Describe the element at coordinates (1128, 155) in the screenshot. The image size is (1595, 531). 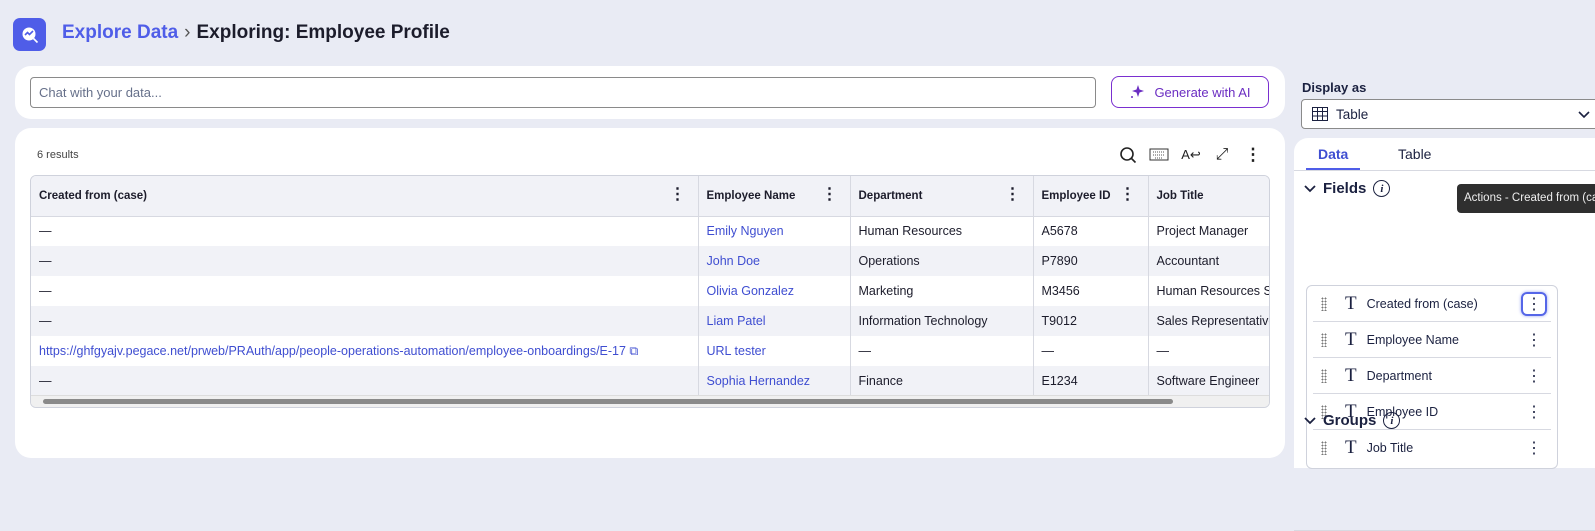
I see `search-icon` at that location.